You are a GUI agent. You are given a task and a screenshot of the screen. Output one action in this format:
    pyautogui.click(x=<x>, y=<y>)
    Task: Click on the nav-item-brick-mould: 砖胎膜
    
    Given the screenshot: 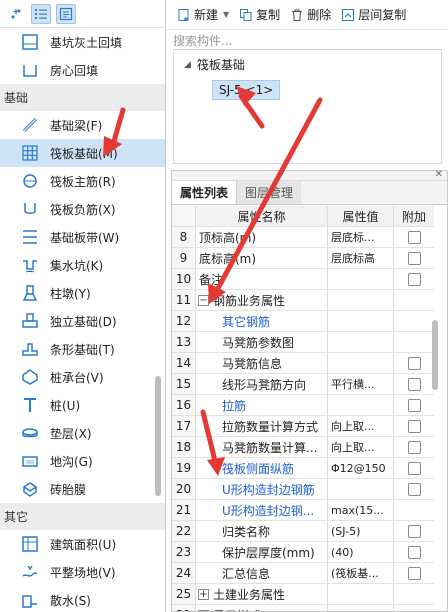 What is the action you would take?
    pyautogui.click(x=82, y=489)
    